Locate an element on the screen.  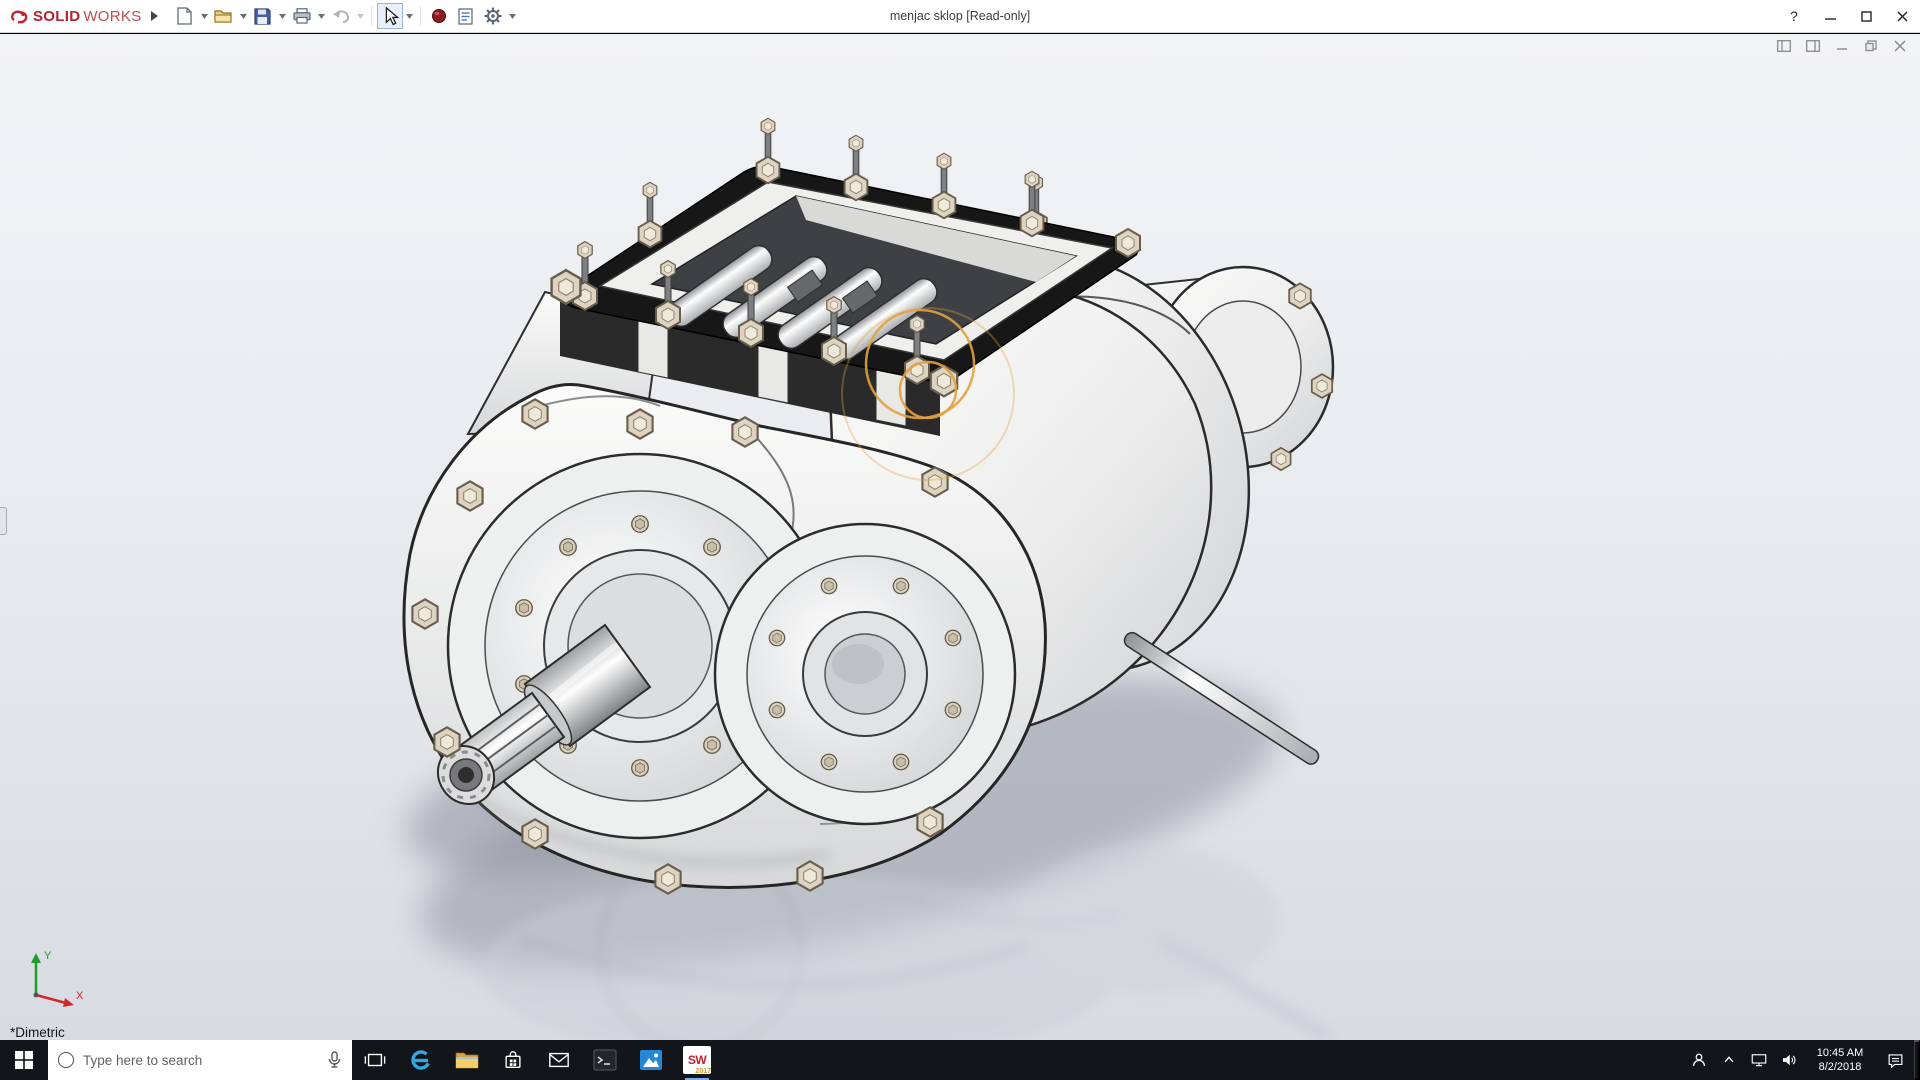
pane-left-button is located at coordinates (1784, 46).